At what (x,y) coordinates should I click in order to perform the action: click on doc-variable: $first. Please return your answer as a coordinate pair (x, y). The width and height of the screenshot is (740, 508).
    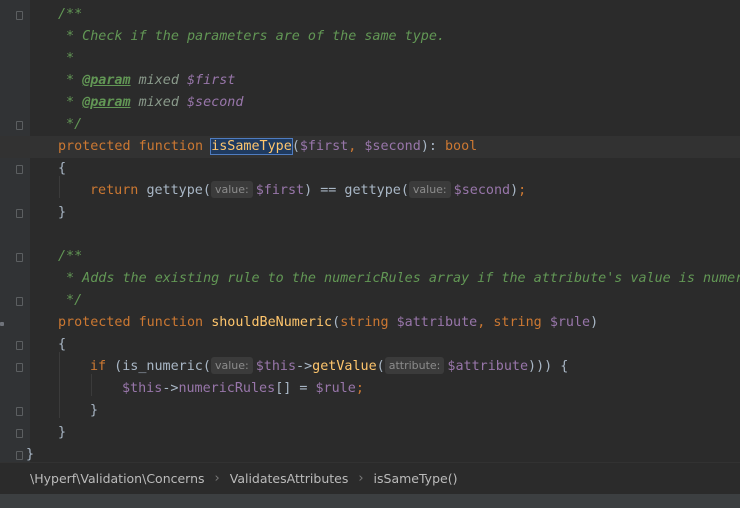
    Looking at the image, I should click on (211, 80).